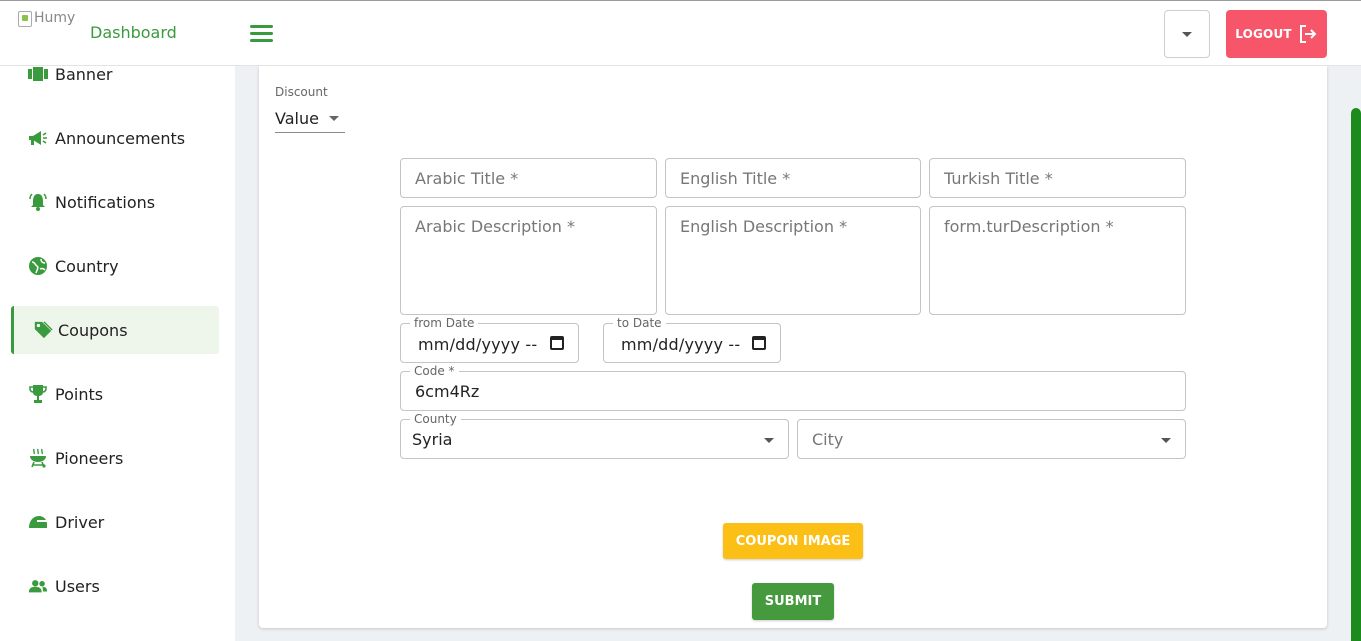  What do you see at coordinates (528, 178) in the screenshot?
I see `arabic-title-input: Arabic Title *` at bounding box center [528, 178].